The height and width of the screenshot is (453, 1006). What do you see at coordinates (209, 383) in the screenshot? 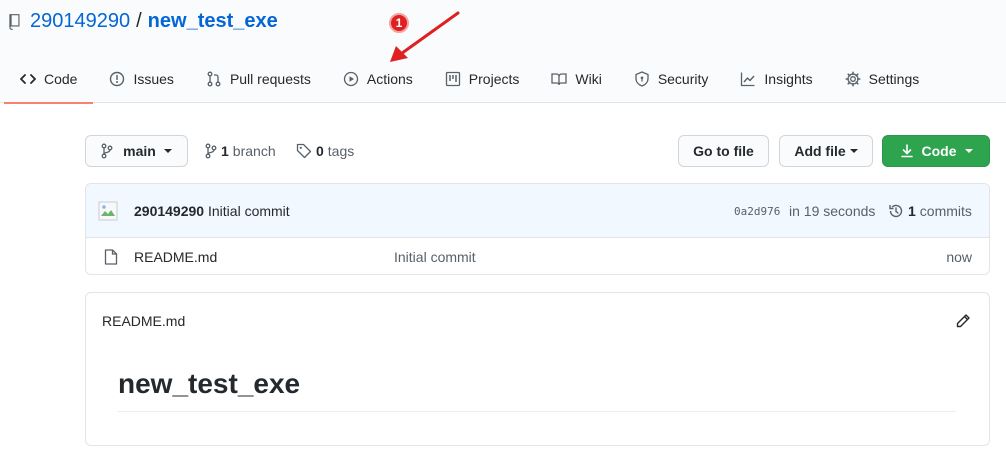
I see `readme-heading: new_test_exe` at bounding box center [209, 383].